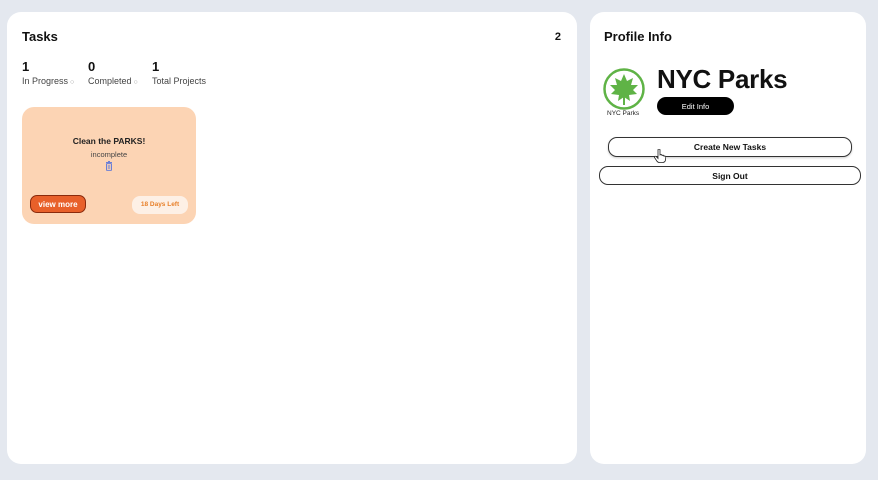  What do you see at coordinates (179, 81) in the screenshot?
I see `stat-label: Total Projects` at bounding box center [179, 81].